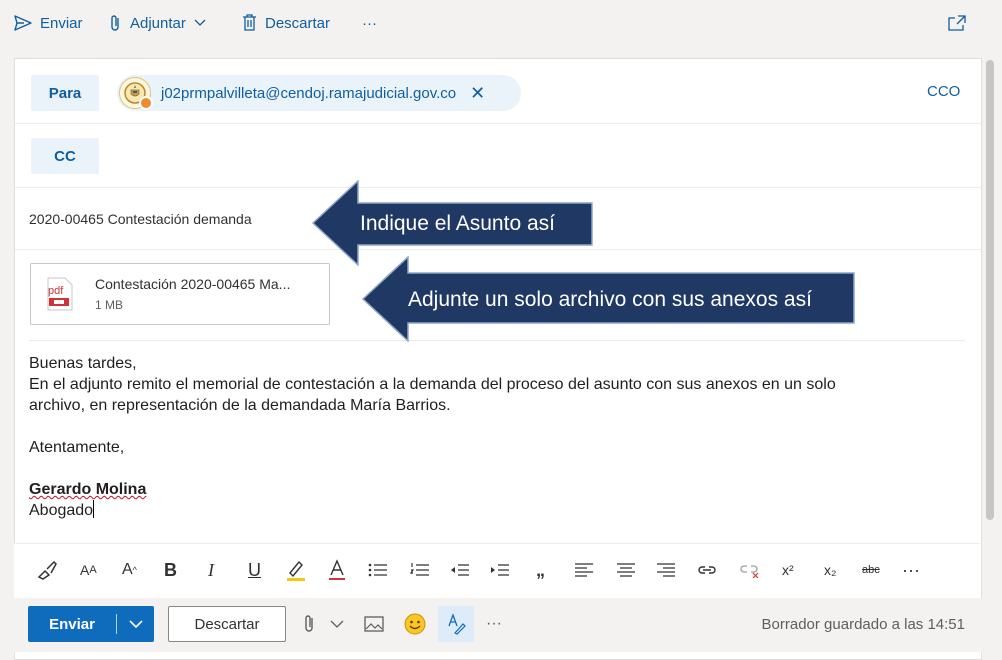 The height and width of the screenshot is (660, 1002). I want to click on popout-icon, so click(957, 23).